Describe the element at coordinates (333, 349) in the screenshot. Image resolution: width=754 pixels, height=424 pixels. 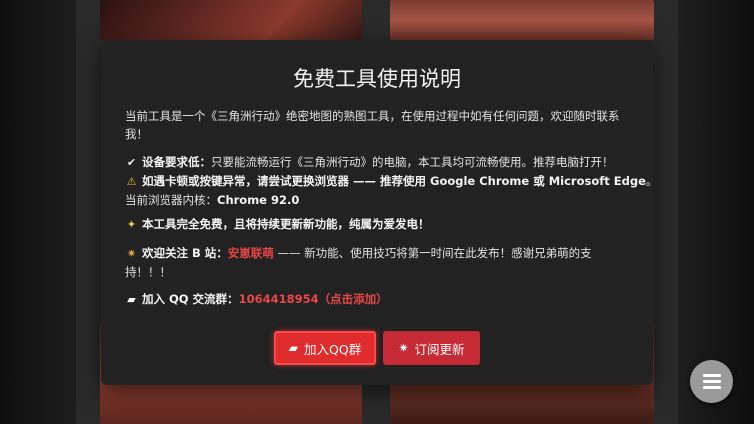
I see `join-qq-label: 加入QQ群` at that location.